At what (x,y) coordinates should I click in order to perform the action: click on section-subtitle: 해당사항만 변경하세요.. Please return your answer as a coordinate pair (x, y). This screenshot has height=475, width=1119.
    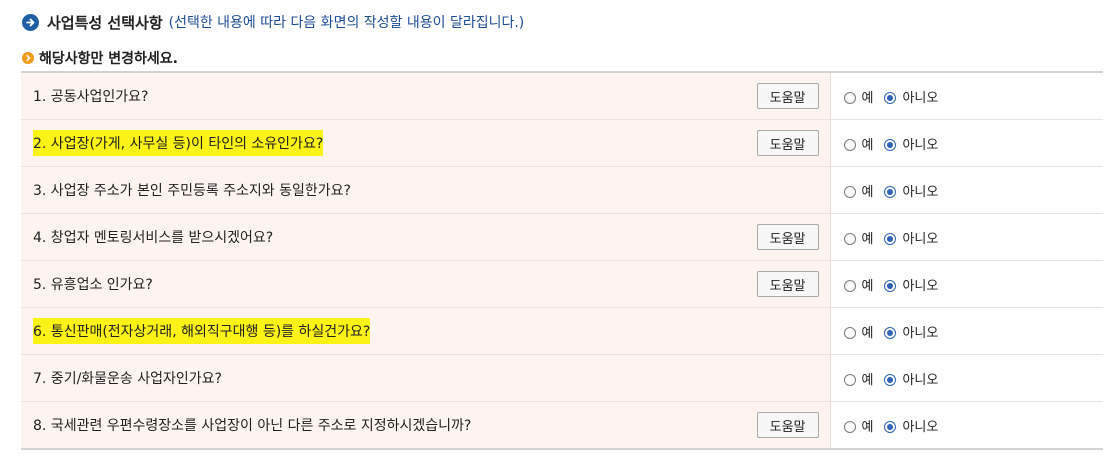
    Looking at the image, I should click on (100, 58).